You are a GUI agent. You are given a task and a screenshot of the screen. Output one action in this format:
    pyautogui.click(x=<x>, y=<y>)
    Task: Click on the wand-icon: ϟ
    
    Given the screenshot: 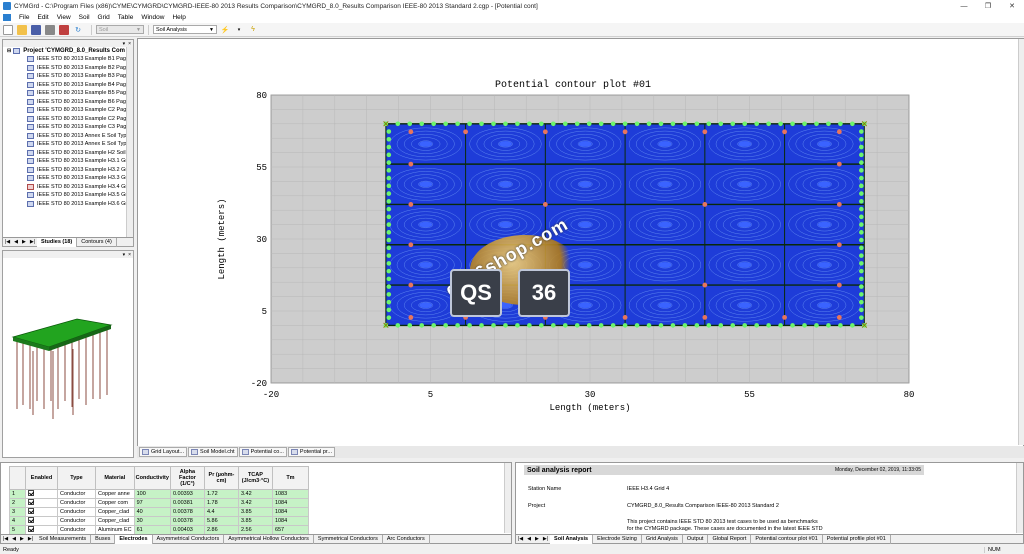 What is the action you would take?
    pyautogui.click(x=253, y=30)
    